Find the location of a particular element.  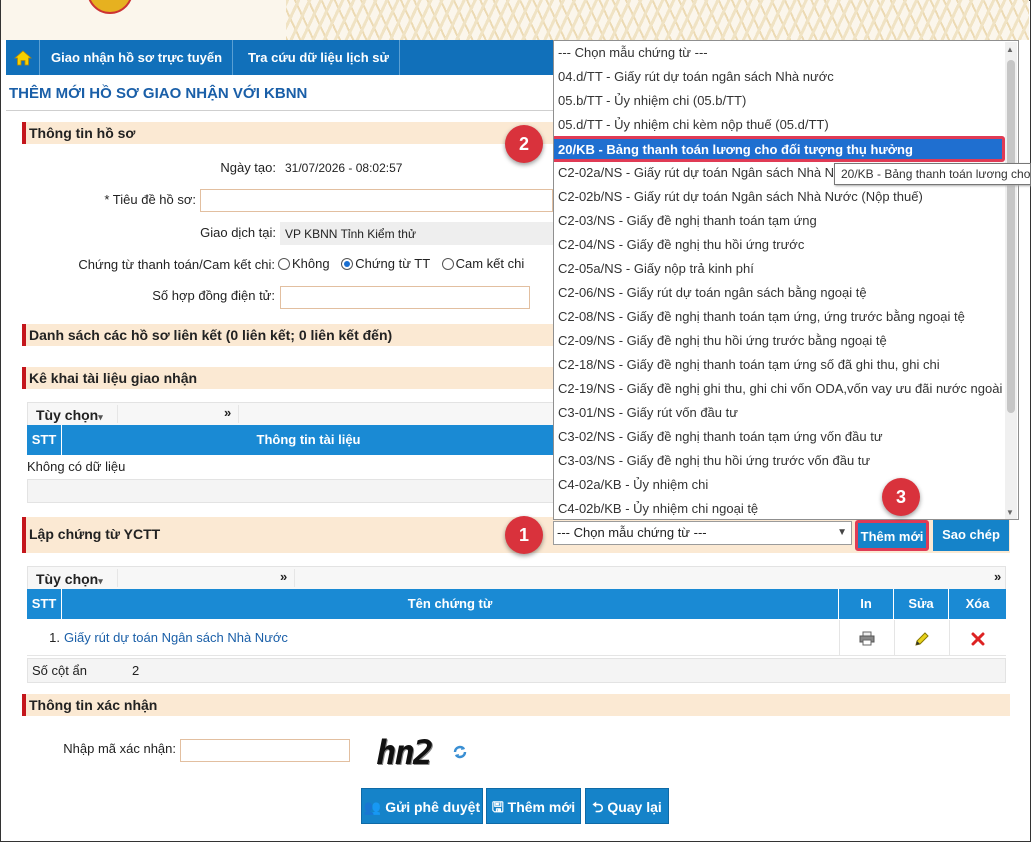

captcha-input is located at coordinates (265, 750).